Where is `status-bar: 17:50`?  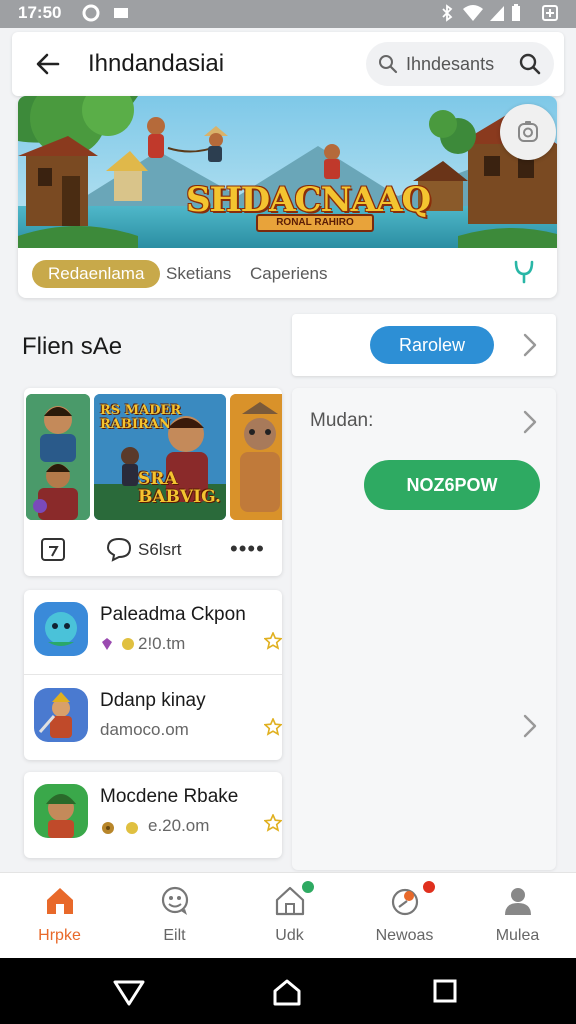 status-bar: 17:50 is located at coordinates (288, 14).